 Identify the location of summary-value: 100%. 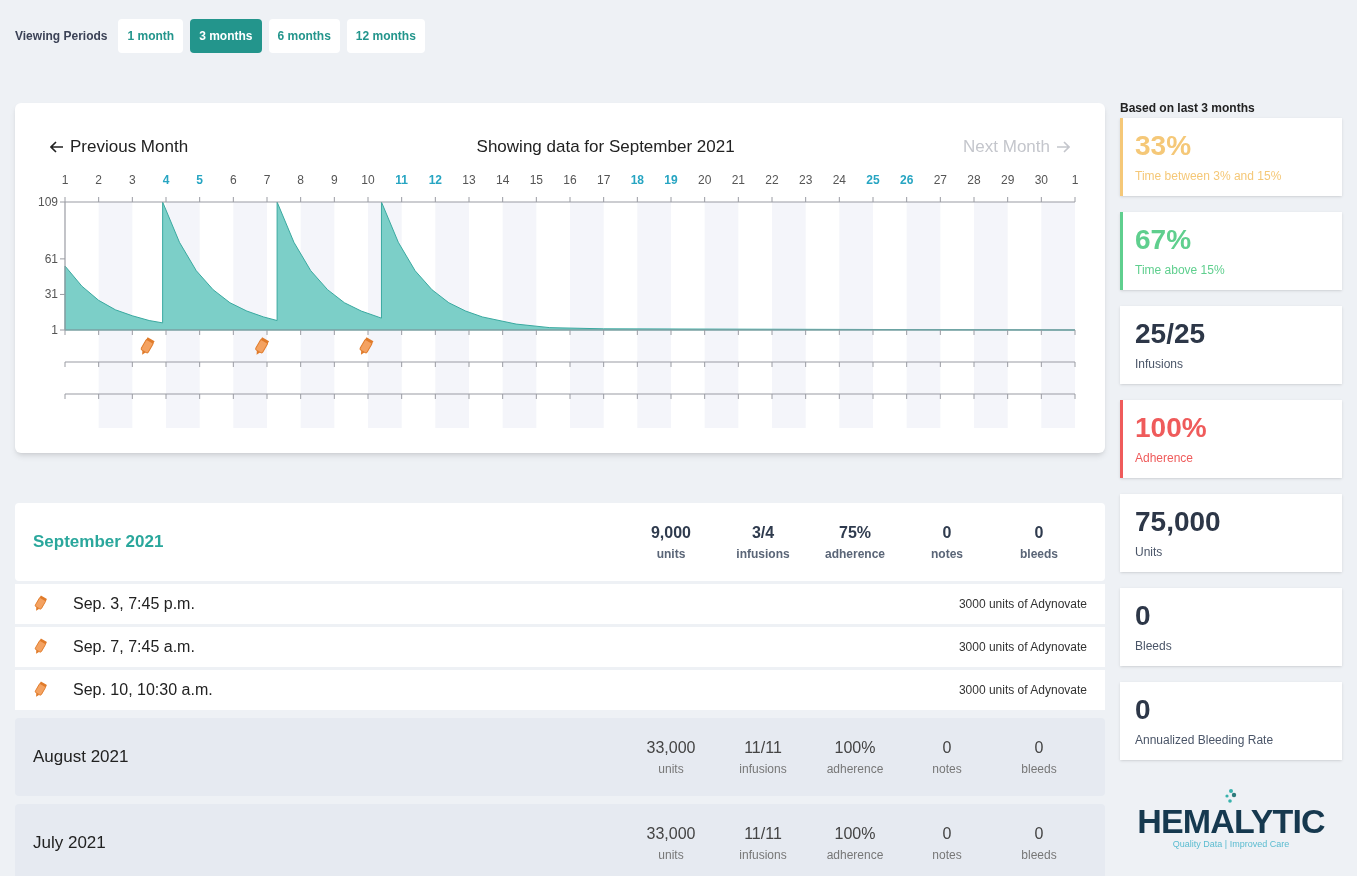
(1171, 428).